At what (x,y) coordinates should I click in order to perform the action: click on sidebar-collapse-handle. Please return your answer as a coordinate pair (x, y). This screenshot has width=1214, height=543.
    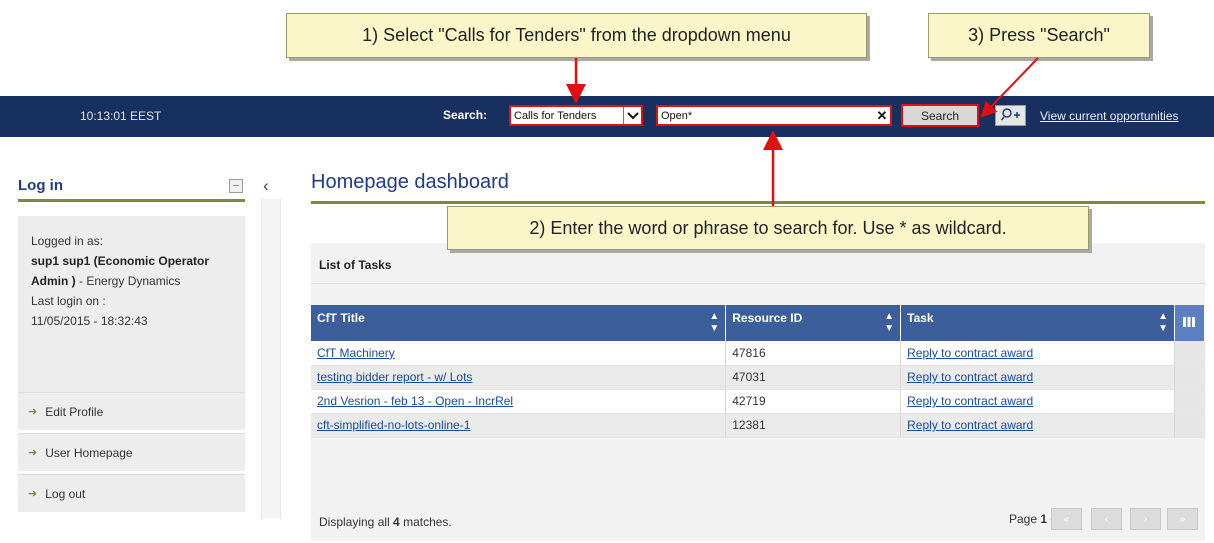
    Looking at the image, I should click on (271, 359).